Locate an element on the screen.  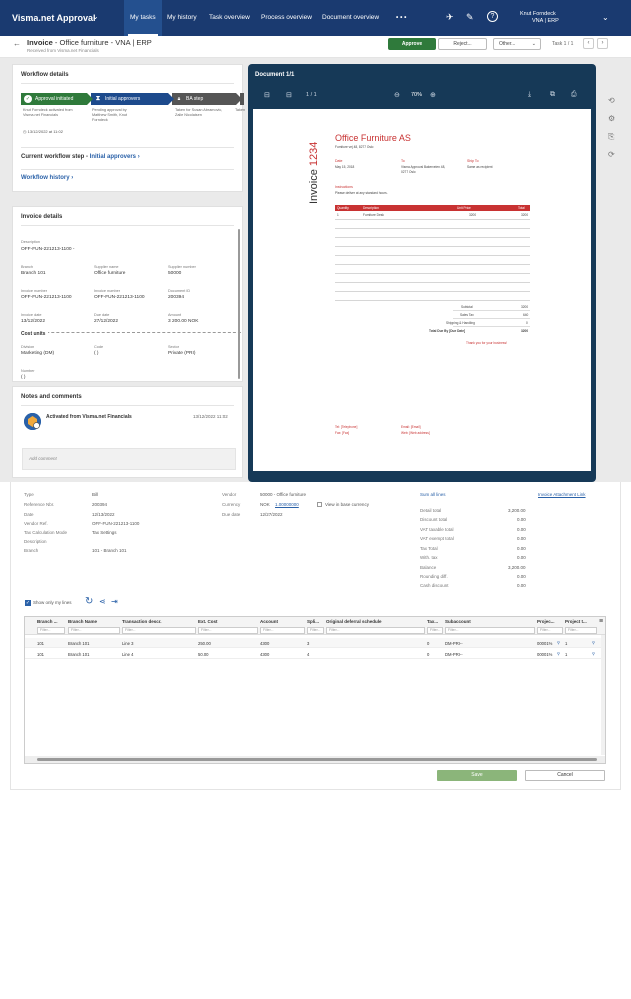
approve-button: Approve is located at coordinates (412, 44).